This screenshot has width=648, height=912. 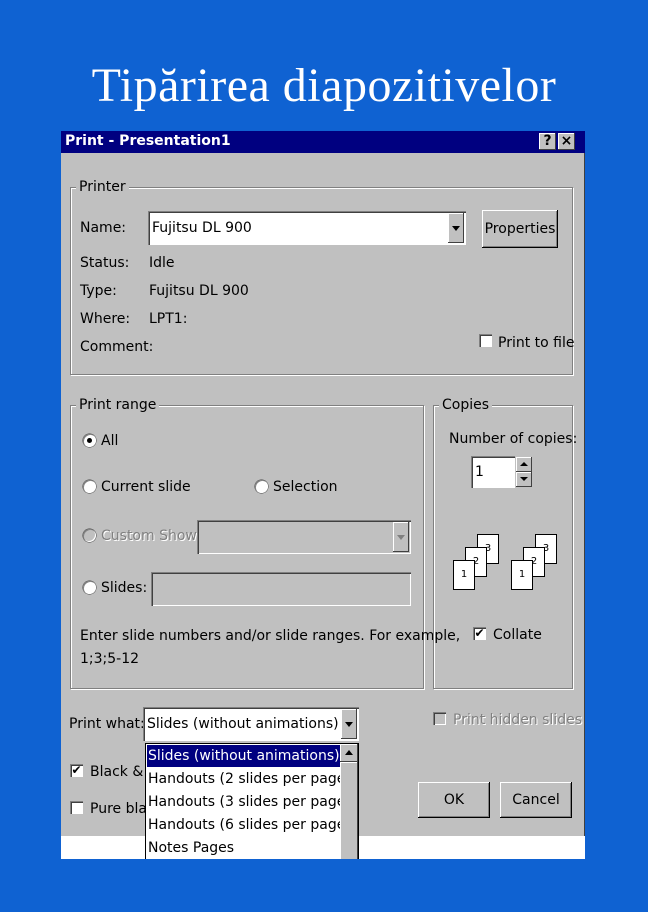 I want to click on copies-input: 1, so click(x=493, y=472).